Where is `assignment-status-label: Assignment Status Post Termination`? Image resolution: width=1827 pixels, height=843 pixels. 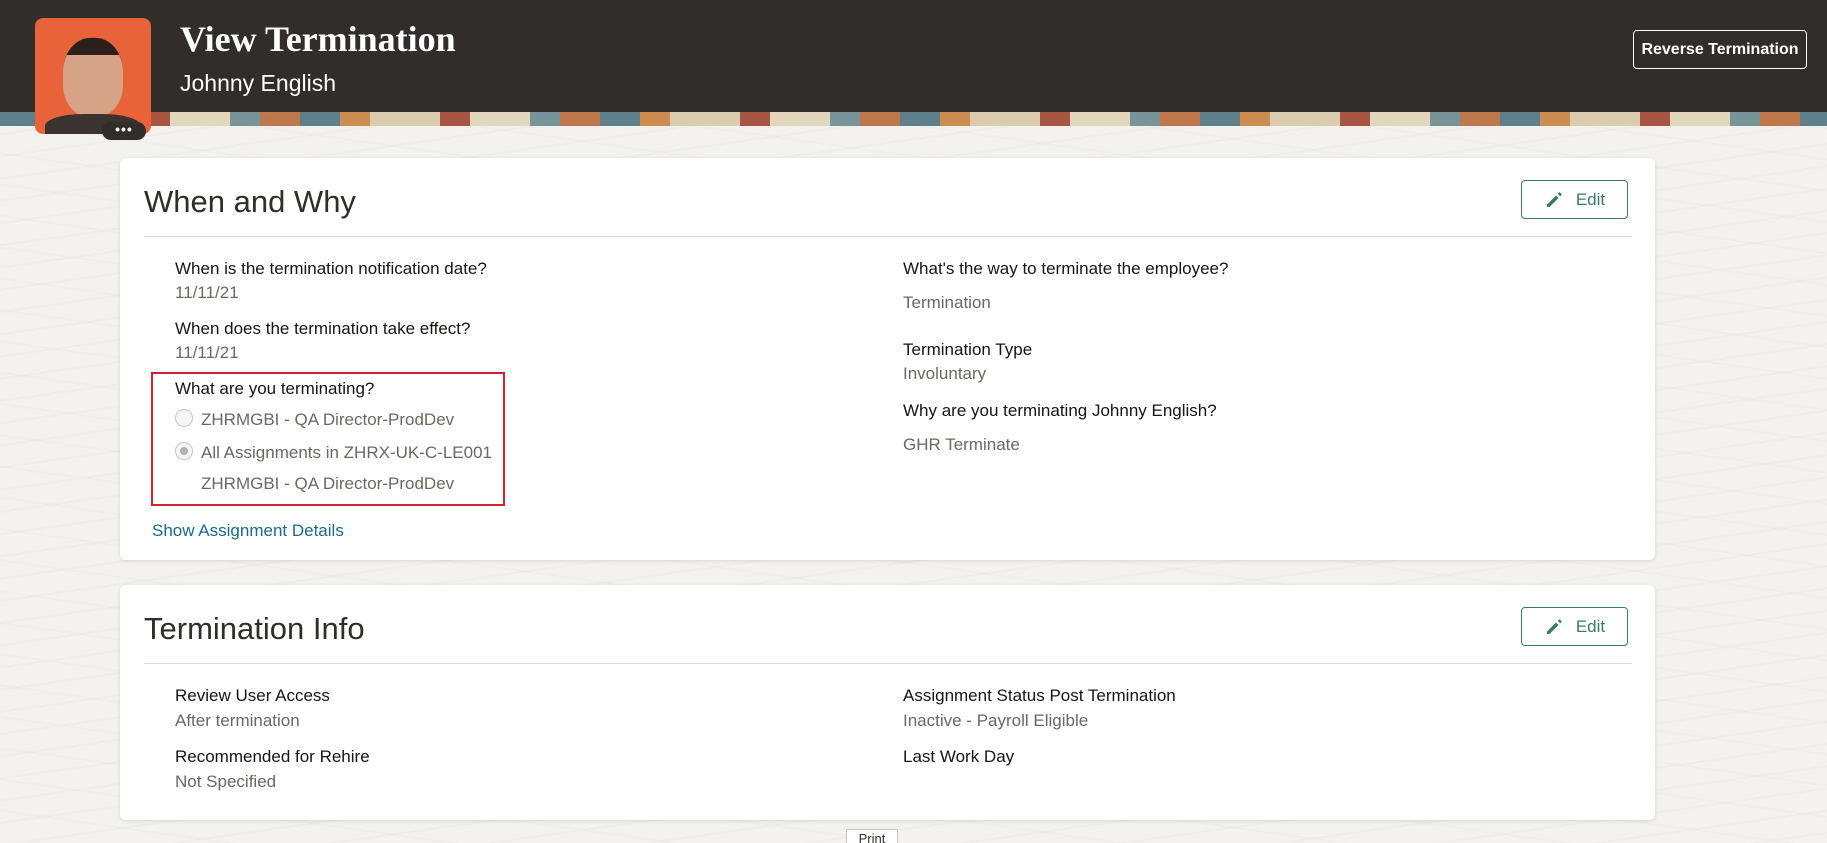 assignment-status-label: Assignment Status Post Termination is located at coordinates (1039, 695).